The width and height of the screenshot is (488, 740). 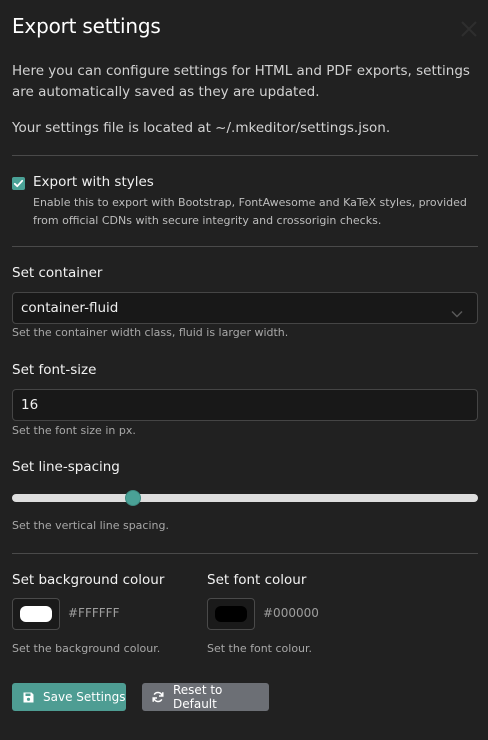 I want to click on font-size-label: Set font-size, so click(x=54, y=370).